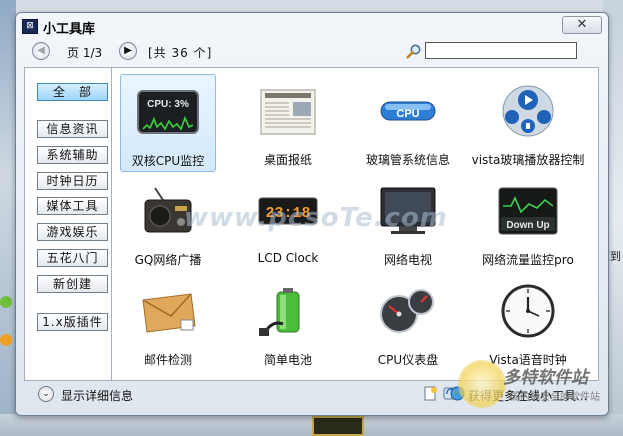 This screenshot has width=623, height=436. What do you see at coordinates (41, 51) in the screenshot?
I see `previous-page-button: ◀` at bounding box center [41, 51].